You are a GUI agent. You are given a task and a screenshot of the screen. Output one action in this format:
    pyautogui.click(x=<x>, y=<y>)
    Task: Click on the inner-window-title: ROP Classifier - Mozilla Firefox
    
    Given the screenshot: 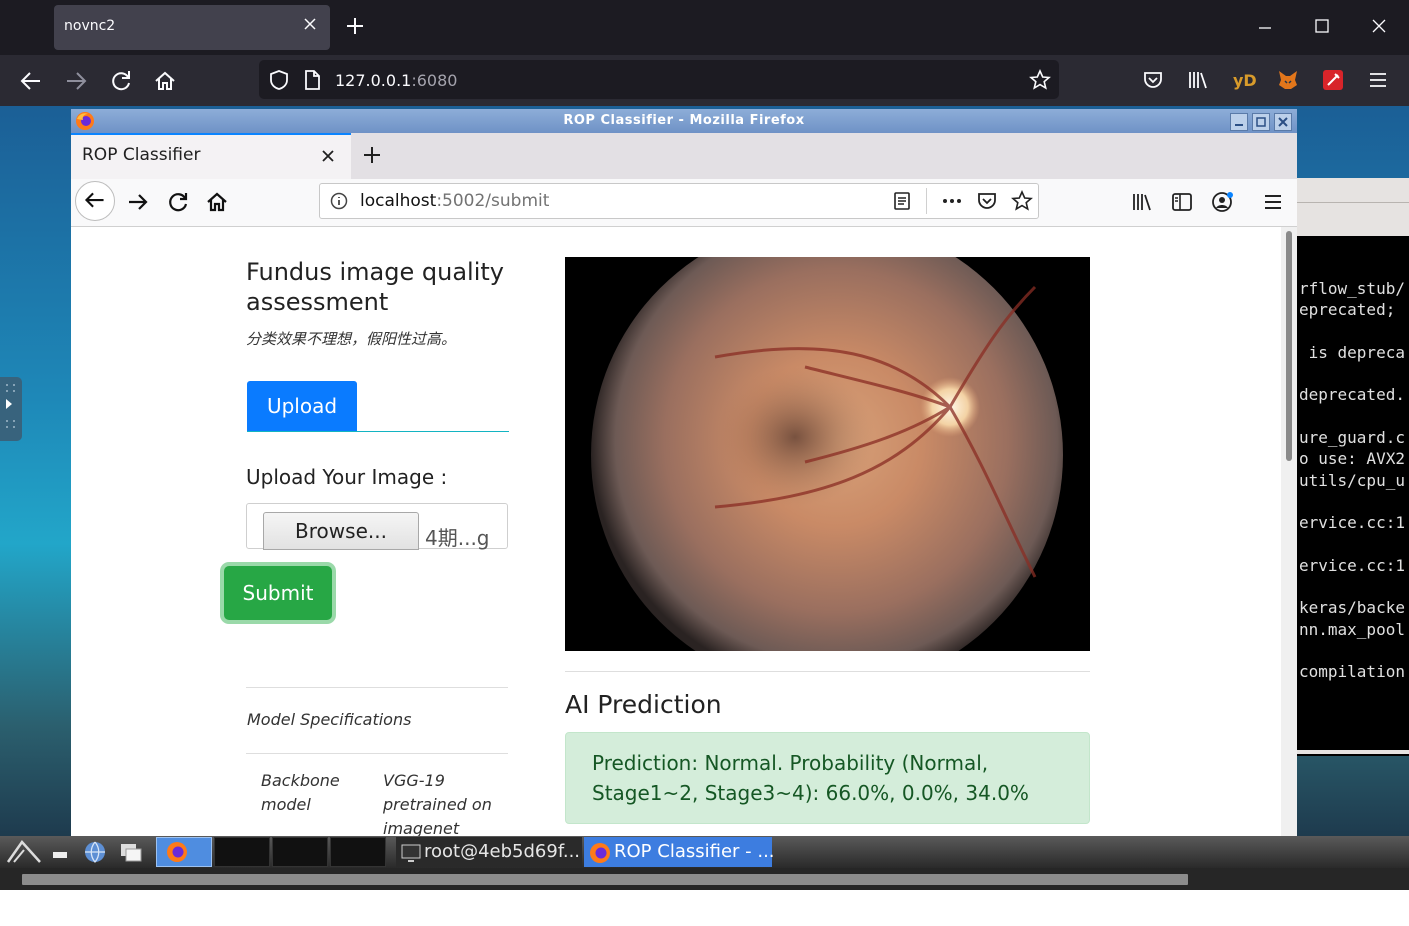 What is the action you would take?
    pyautogui.click(x=684, y=120)
    